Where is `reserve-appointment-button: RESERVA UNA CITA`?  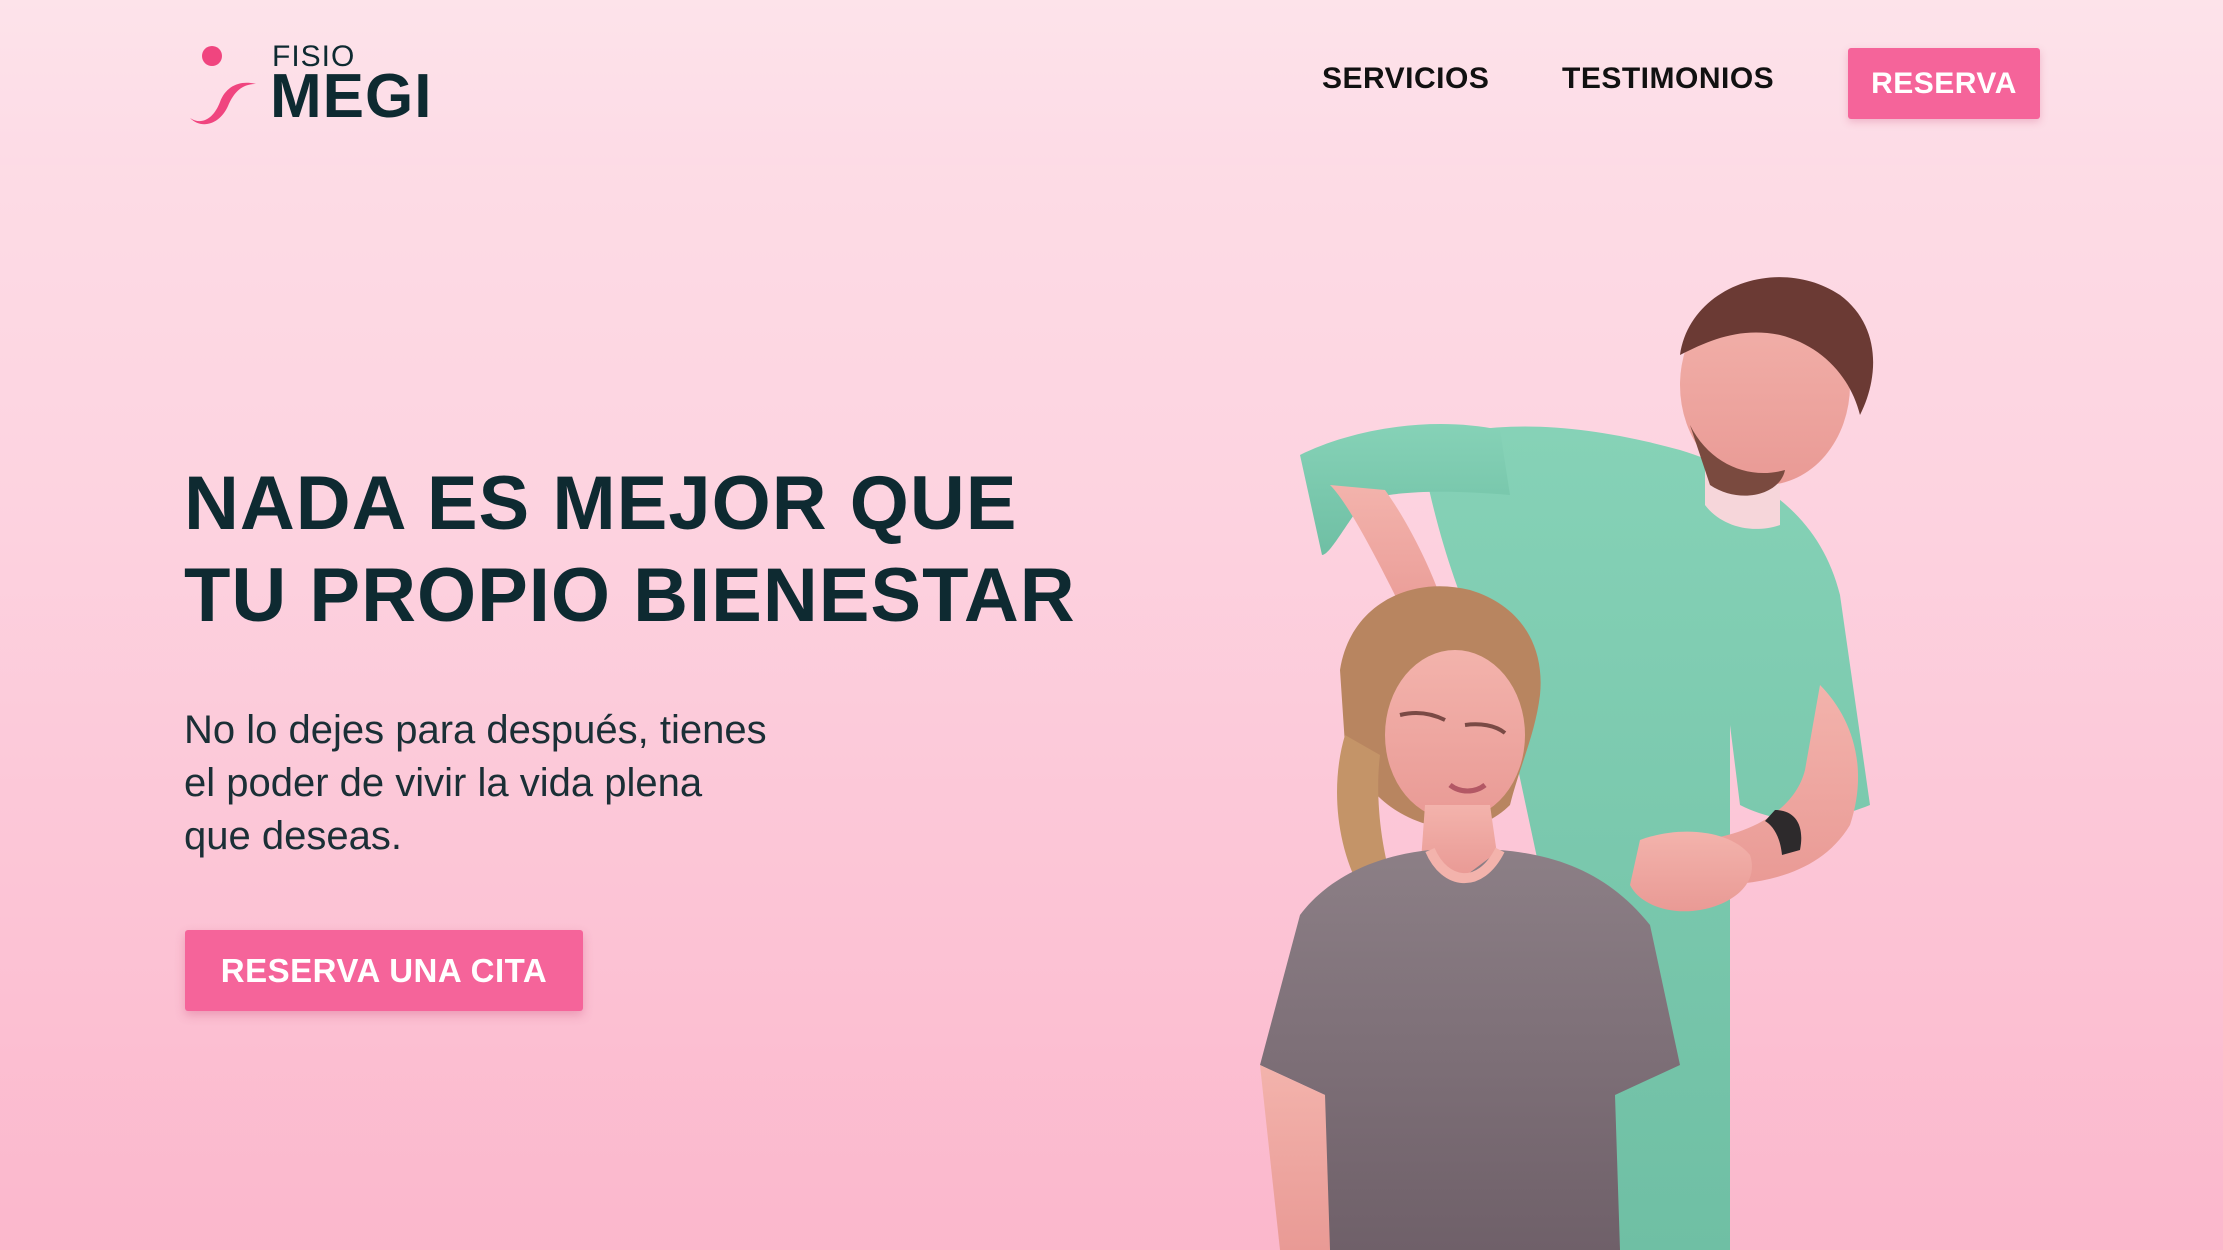
reserve-appointment-button: RESERVA UNA CITA is located at coordinates (384, 970).